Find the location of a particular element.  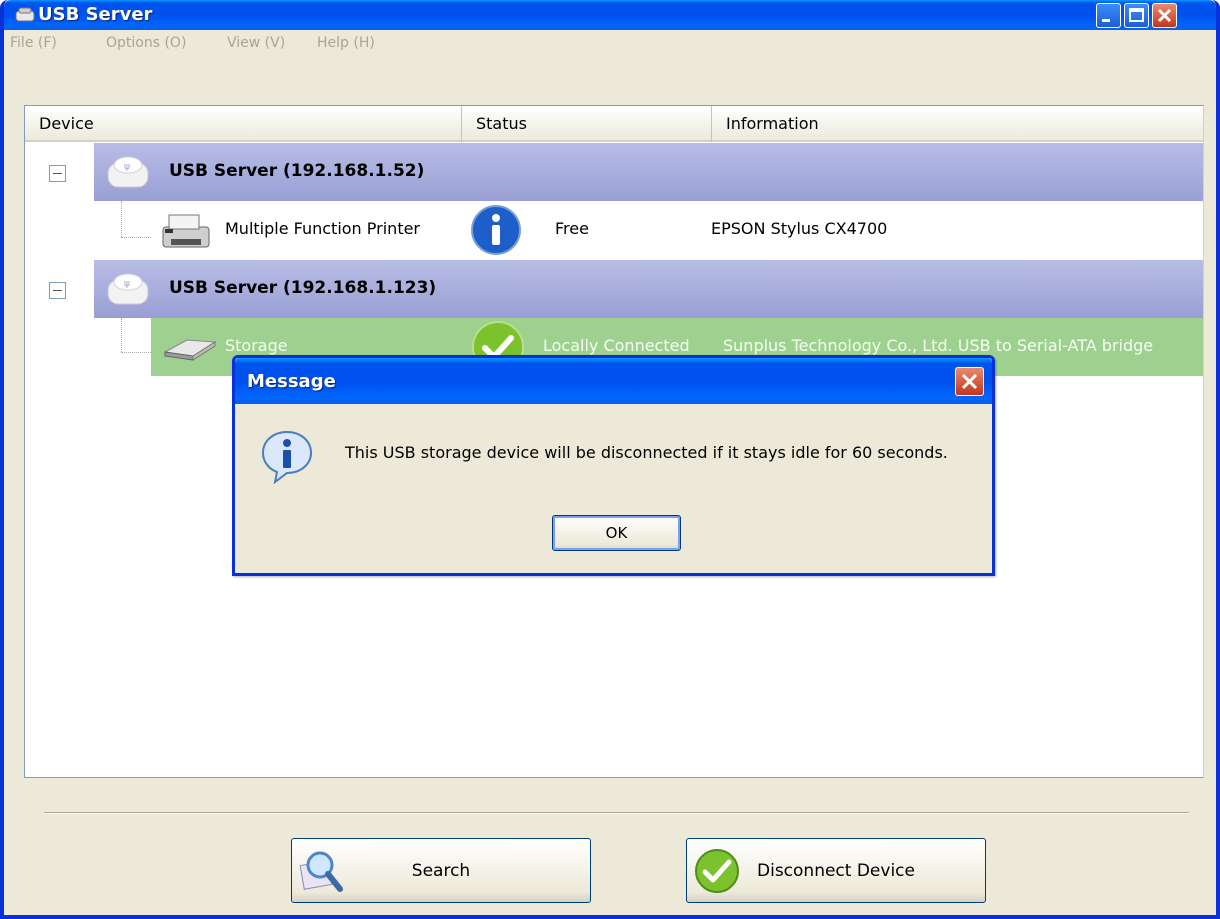

window-title: USB Server is located at coordinates (95, 14).